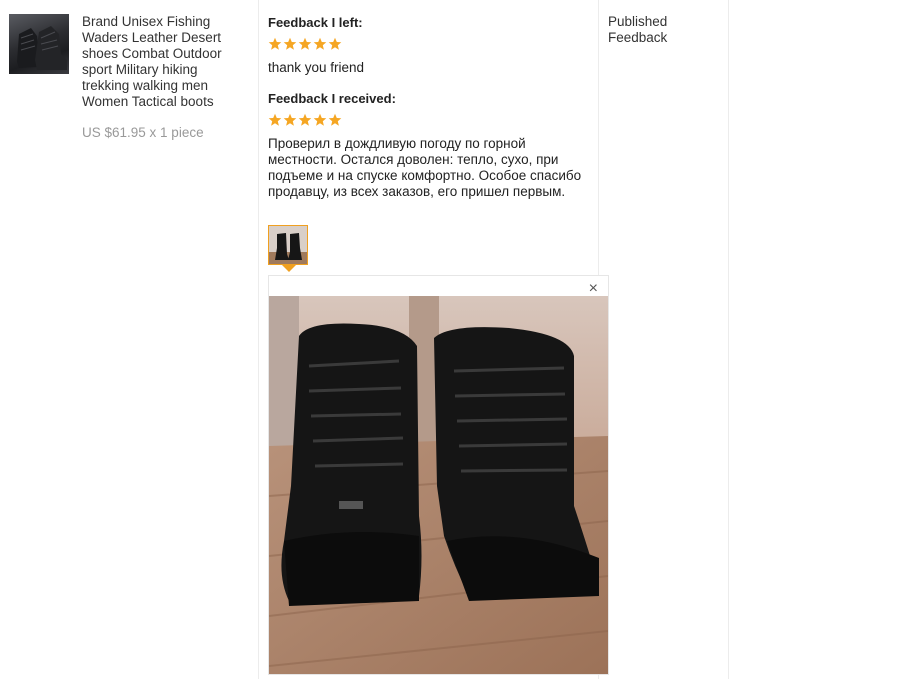 This screenshot has width=907, height=679. I want to click on feedback-received-rating, so click(305, 120).